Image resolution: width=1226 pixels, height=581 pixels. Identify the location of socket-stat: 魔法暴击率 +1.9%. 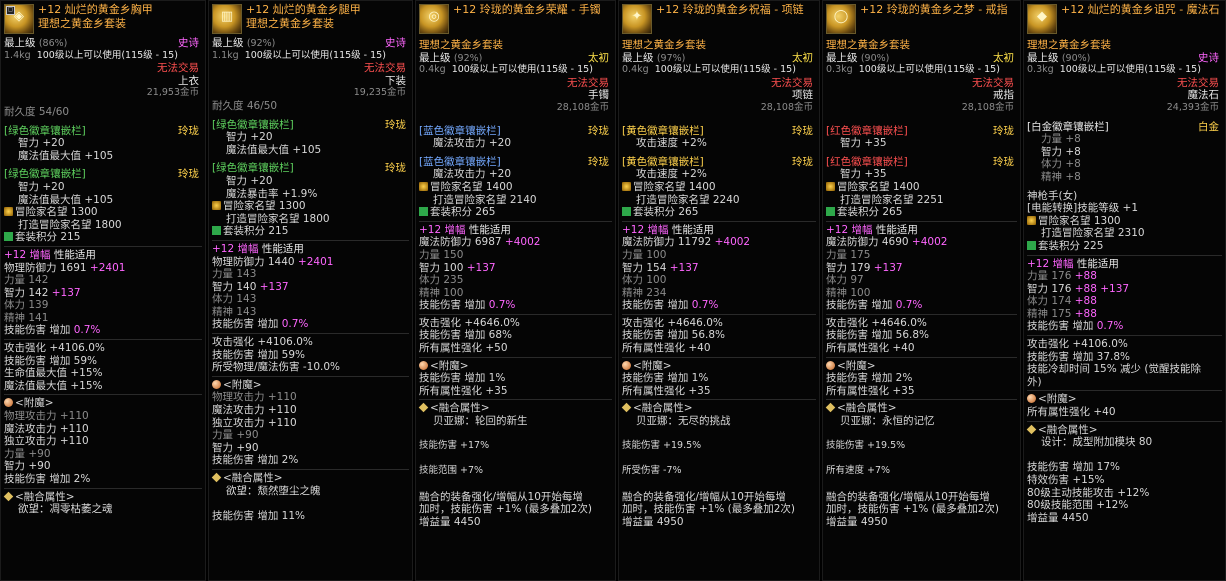
(272, 193).